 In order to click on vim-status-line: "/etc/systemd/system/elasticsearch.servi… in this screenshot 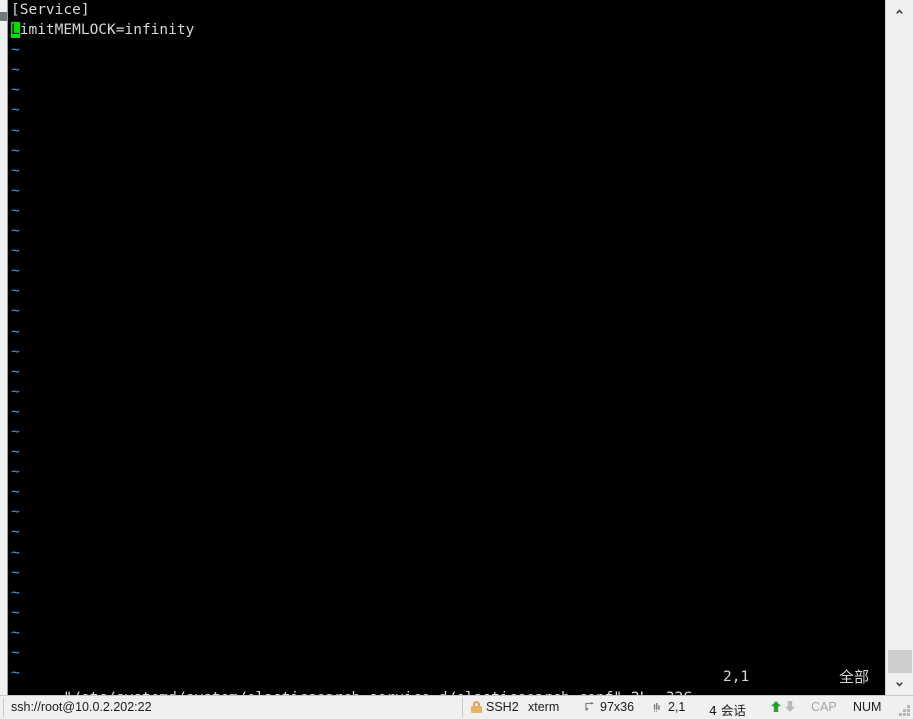, I will do `click(448, 681)`.